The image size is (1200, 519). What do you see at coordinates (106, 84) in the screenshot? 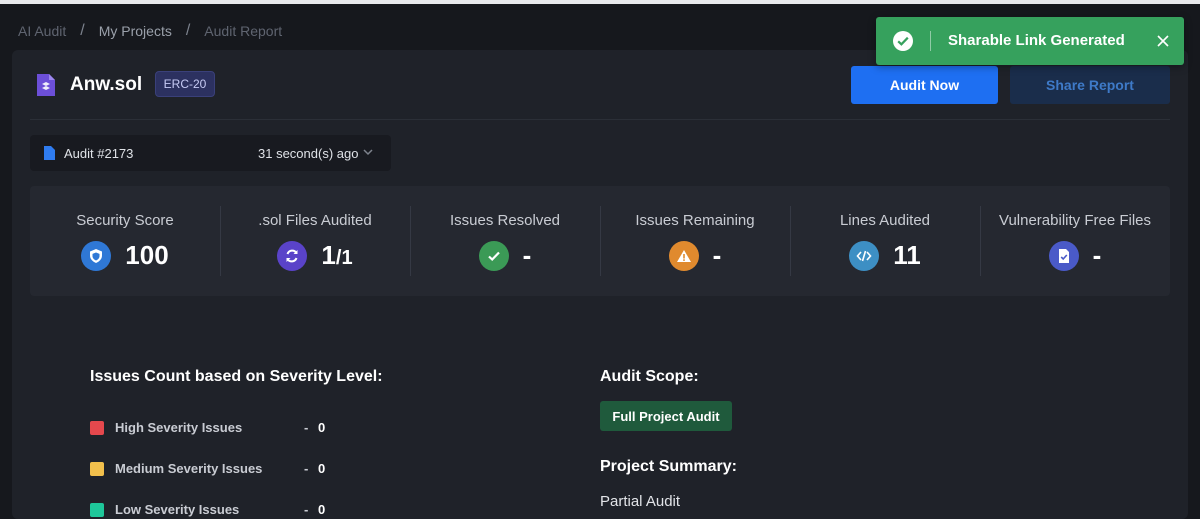
I see `project-name: Anw.sol` at bounding box center [106, 84].